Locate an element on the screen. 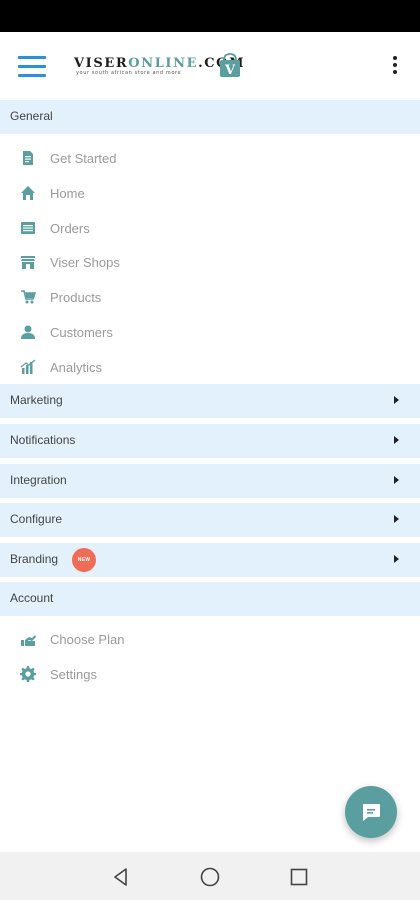 The height and width of the screenshot is (900, 420). menu-item-products: Products is located at coordinates (210, 297).